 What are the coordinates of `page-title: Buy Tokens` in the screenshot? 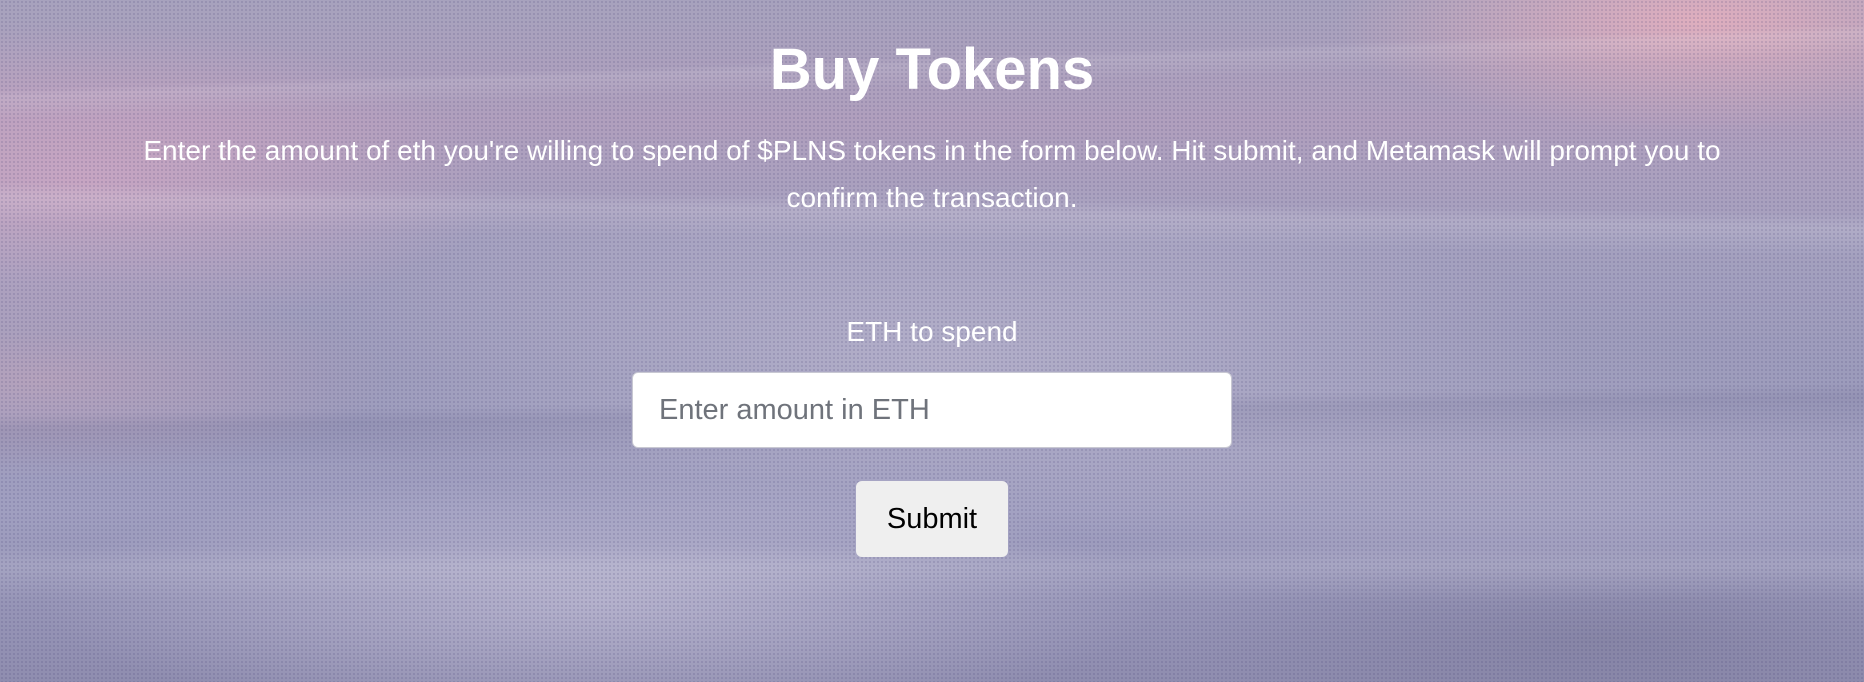 It's located at (932, 69).